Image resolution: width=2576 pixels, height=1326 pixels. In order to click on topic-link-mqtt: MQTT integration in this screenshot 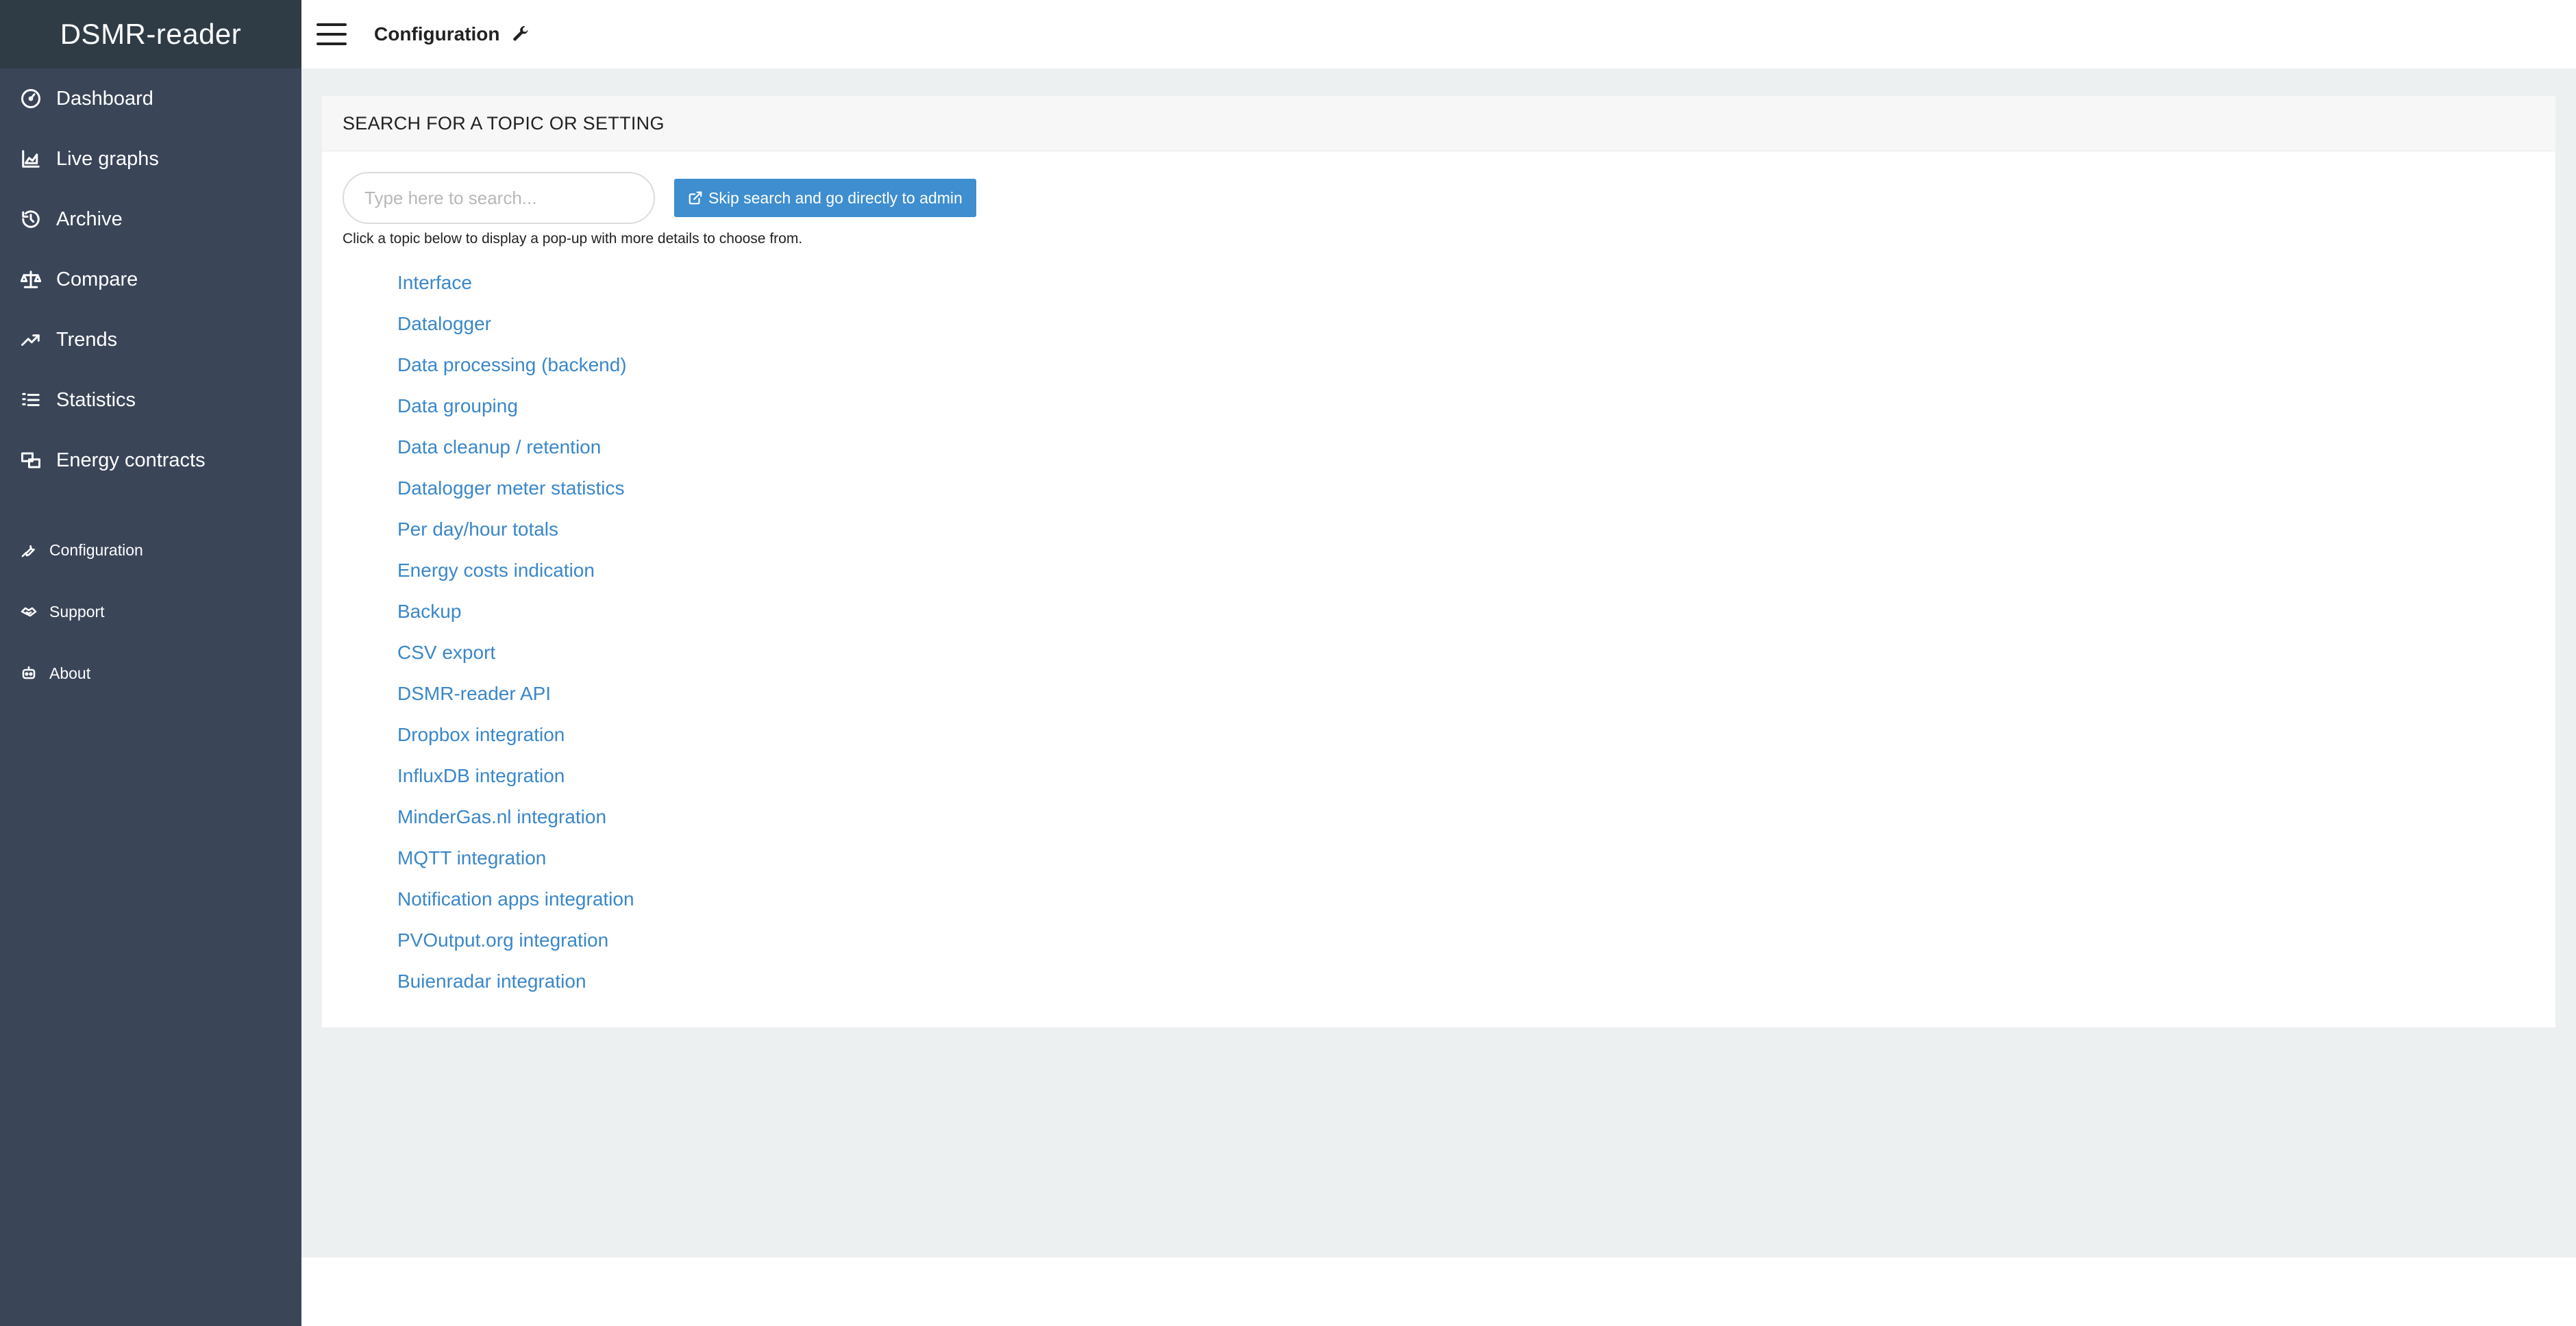, I will do `click(471, 858)`.